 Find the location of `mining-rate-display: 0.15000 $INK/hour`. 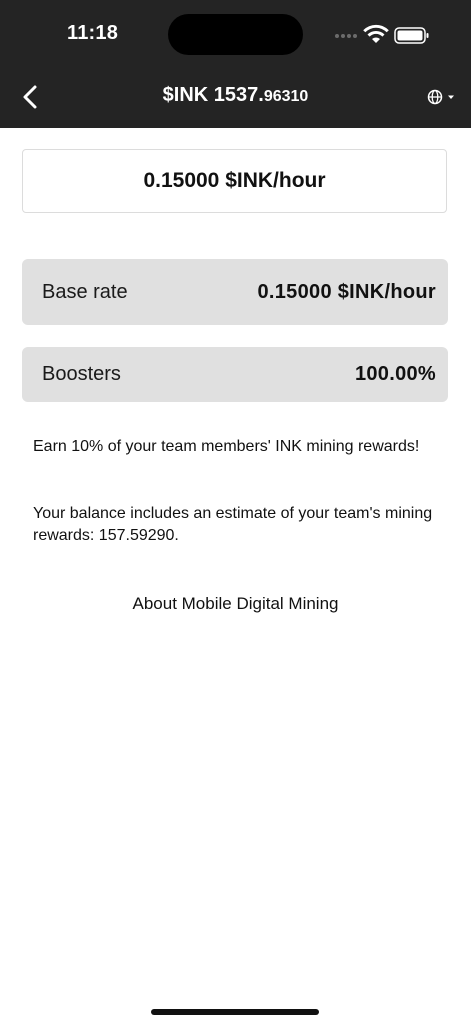

mining-rate-display: 0.15000 $INK/hour is located at coordinates (234, 181).